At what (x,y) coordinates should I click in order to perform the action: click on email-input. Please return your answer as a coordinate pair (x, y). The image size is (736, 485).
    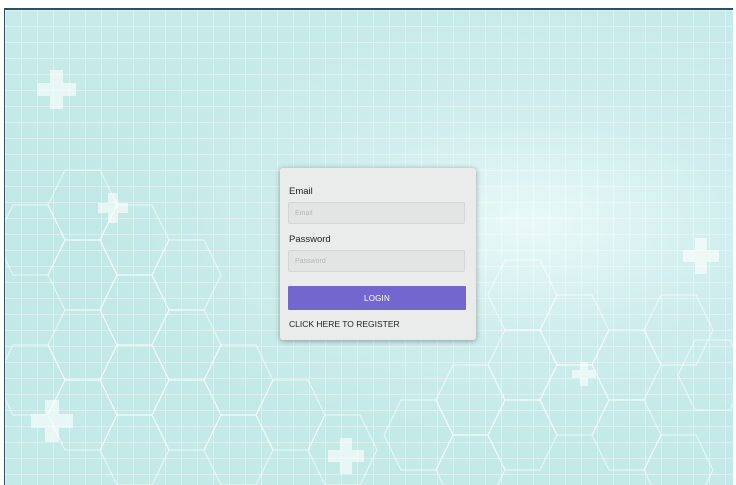
    Looking at the image, I should click on (376, 213).